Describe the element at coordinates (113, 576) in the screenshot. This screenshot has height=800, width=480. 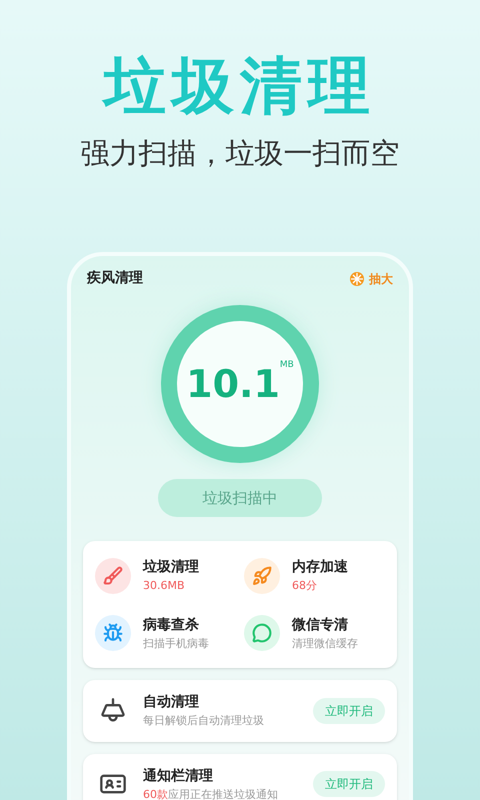
I see `brush-icon` at that location.